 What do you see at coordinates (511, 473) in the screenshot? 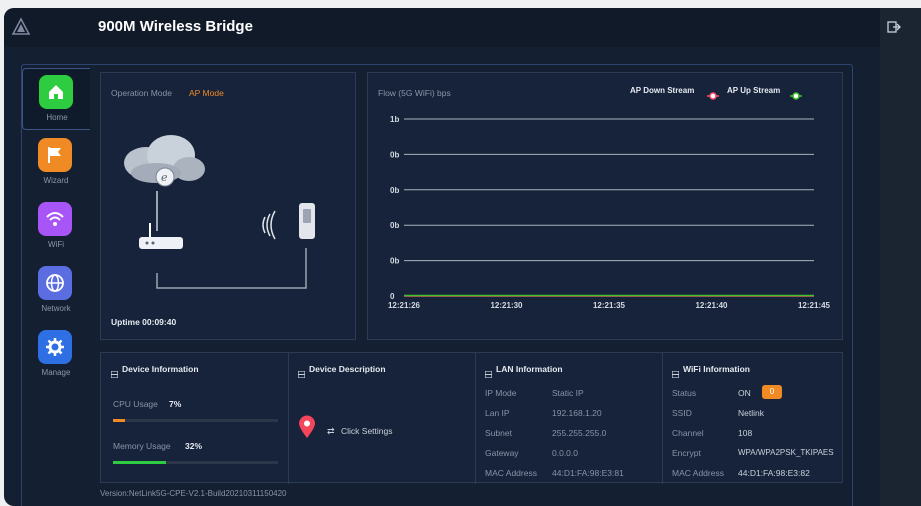
I see `lan-key: MAC Address` at bounding box center [511, 473].